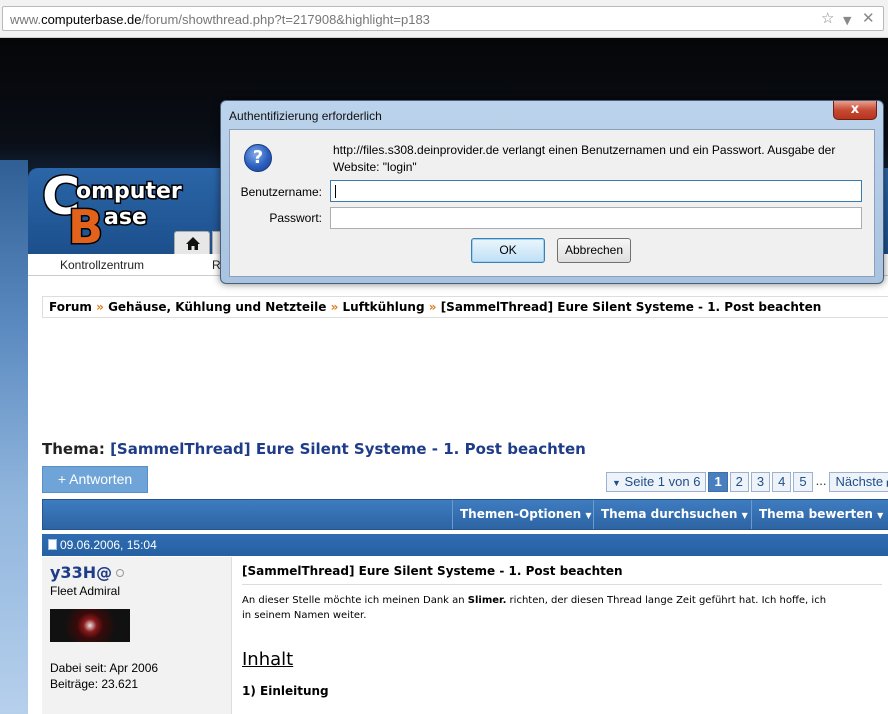 The width and height of the screenshot is (888, 714). What do you see at coordinates (52, 544) in the screenshot?
I see `post-icon` at bounding box center [52, 544].